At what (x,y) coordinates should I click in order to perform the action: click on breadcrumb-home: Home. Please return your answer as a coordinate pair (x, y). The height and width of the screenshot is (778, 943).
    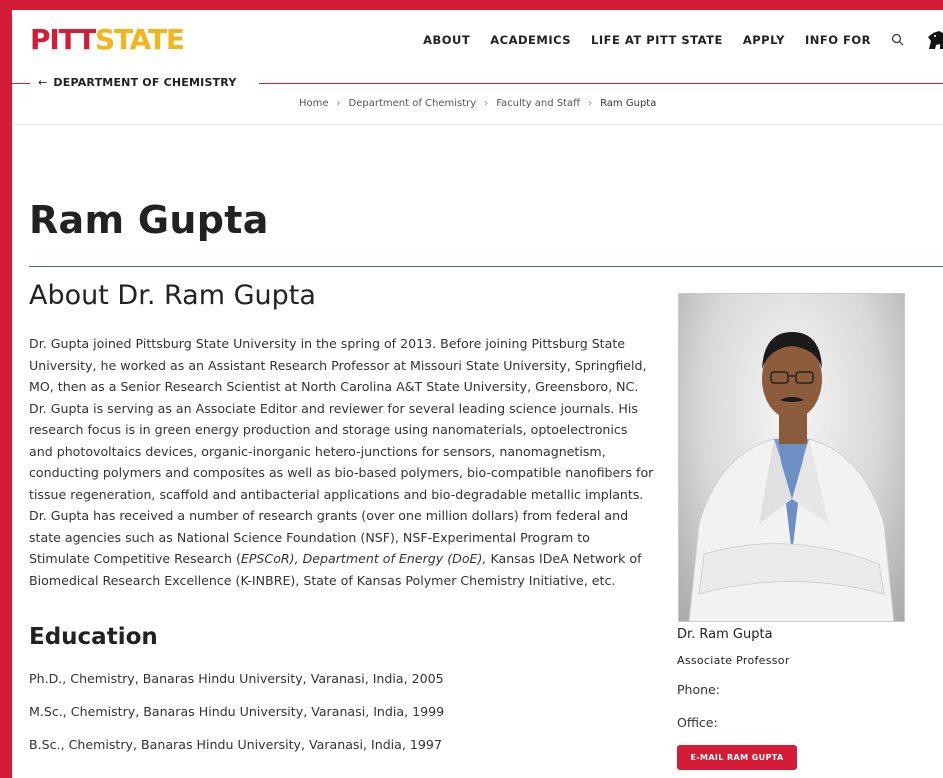
    Looking at the image, I should click on (314, 103).